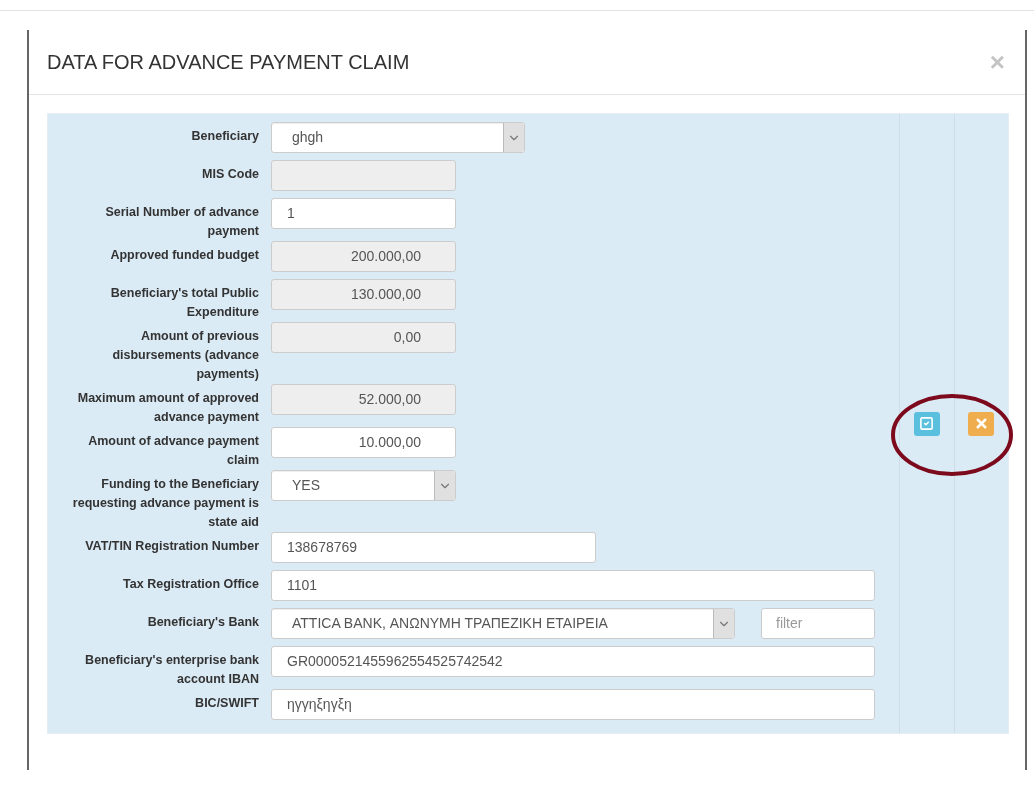  Describe the element at coordinates (407, 337) in the screenshot. I see `field-value: 0,00` at that location.